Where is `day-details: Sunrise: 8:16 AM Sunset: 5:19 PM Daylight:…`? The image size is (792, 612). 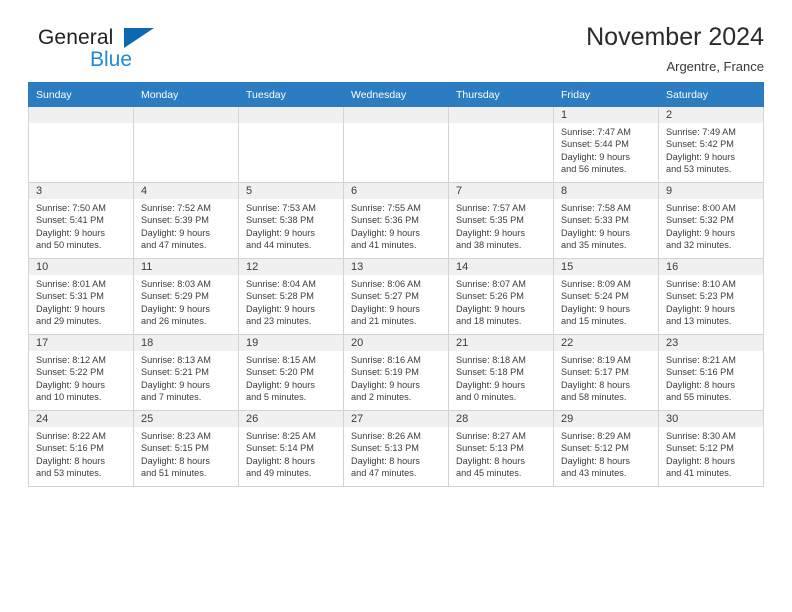
day-details: Sunrise: 8:16 AM Sunset: 5:19 PM Daylight:… is located at coordinates (396, 377).